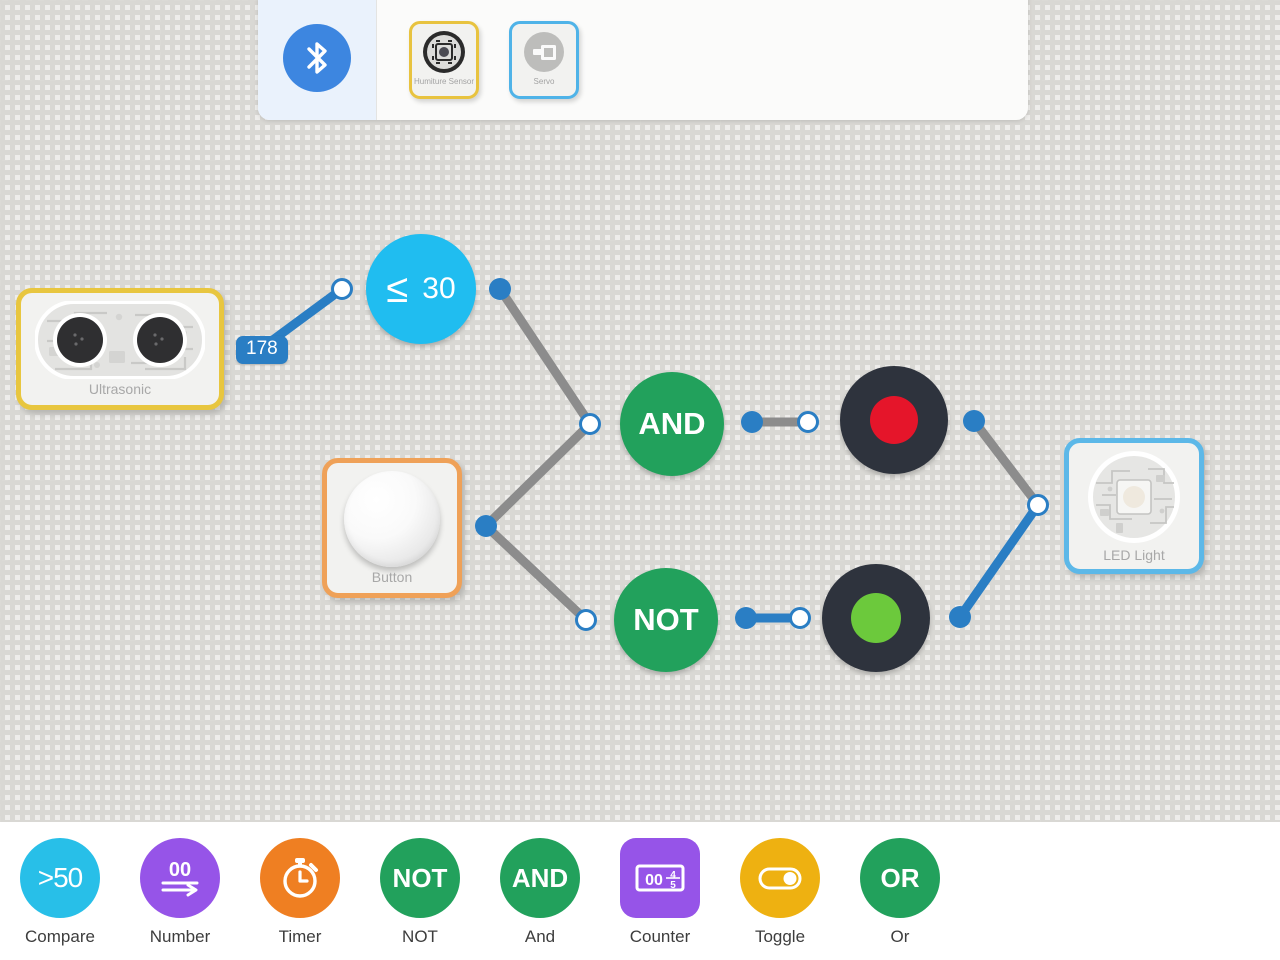  I want to click on and-icon-glyph: AND, so click(540, 877).